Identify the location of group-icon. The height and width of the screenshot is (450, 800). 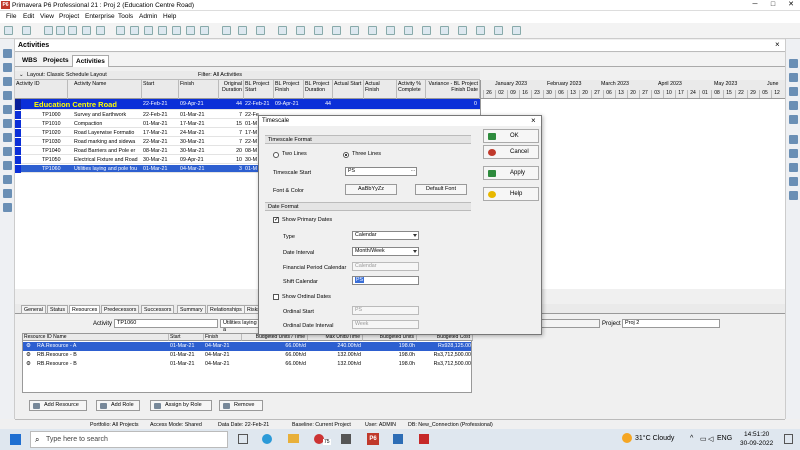
(390, 30).